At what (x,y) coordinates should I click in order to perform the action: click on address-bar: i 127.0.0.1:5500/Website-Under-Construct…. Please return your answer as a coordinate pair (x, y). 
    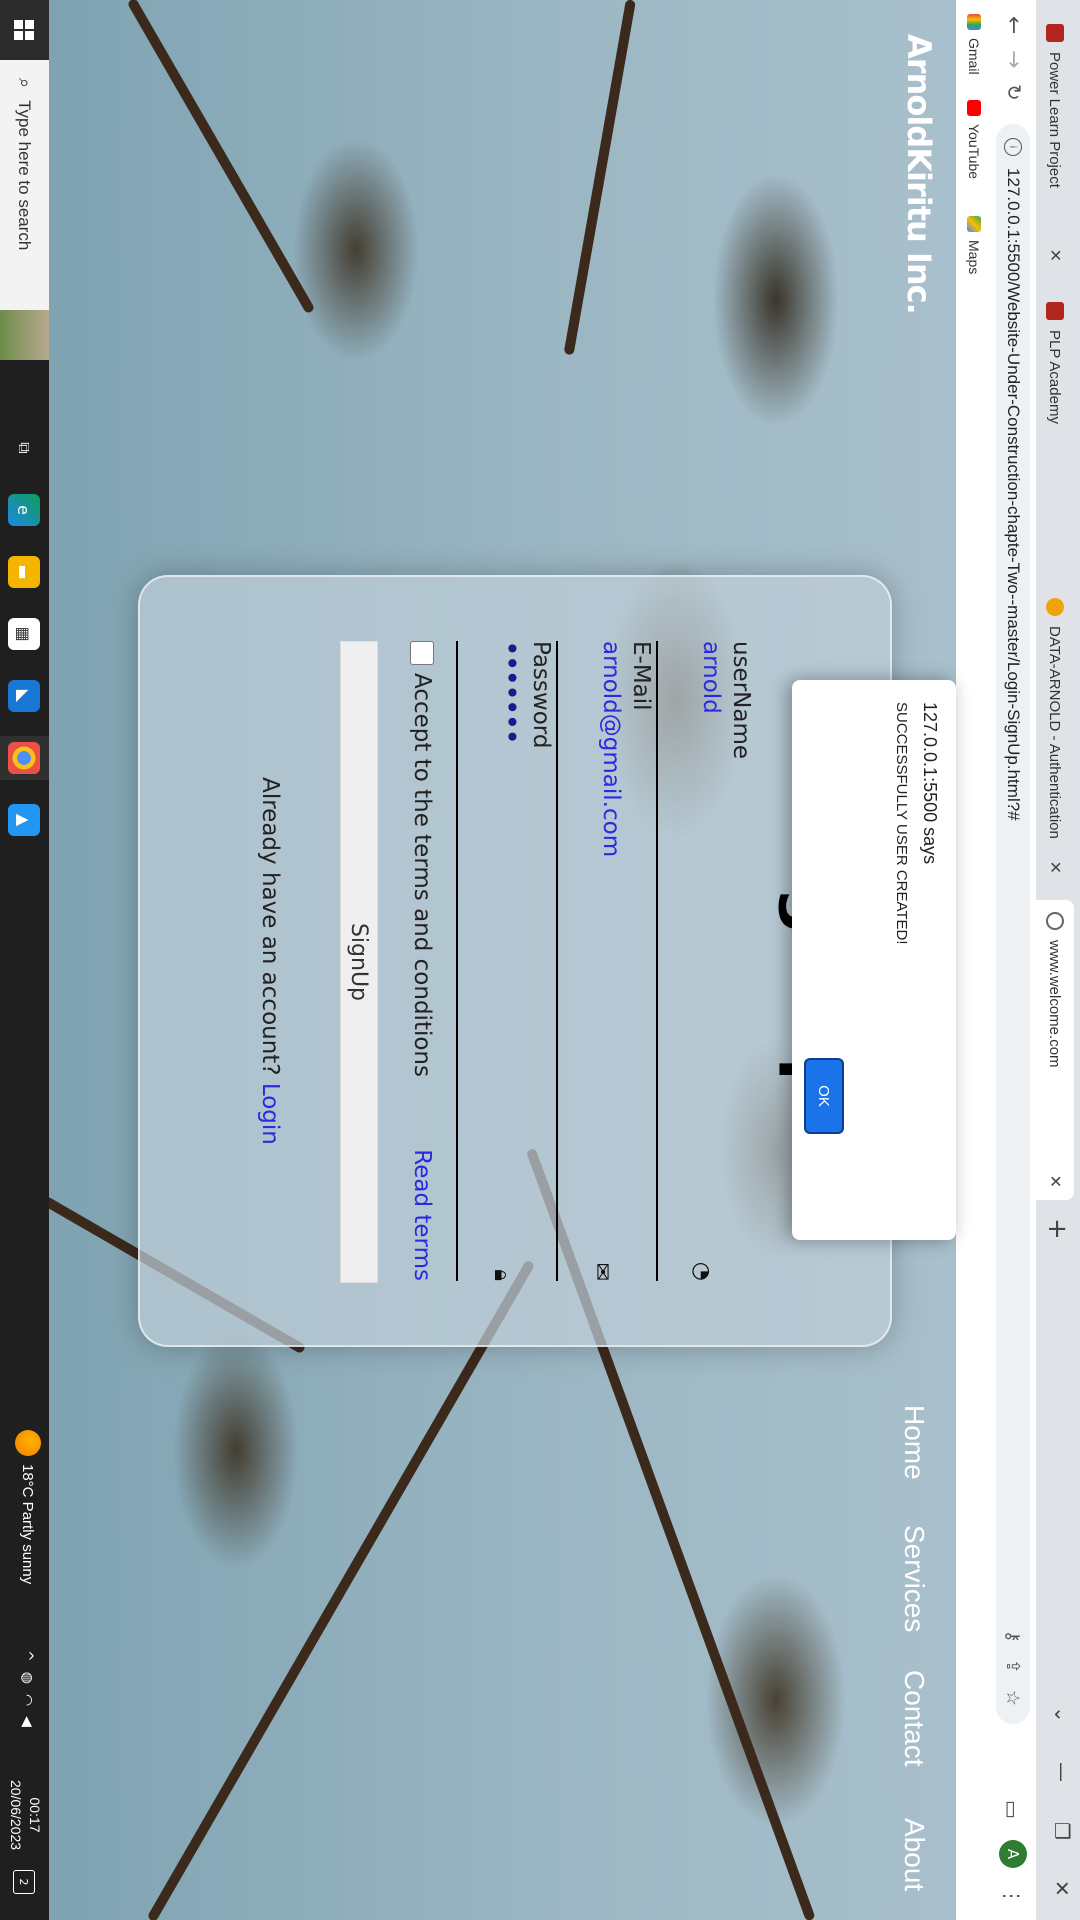
    Looking at the image, I should click on (1013, 924).